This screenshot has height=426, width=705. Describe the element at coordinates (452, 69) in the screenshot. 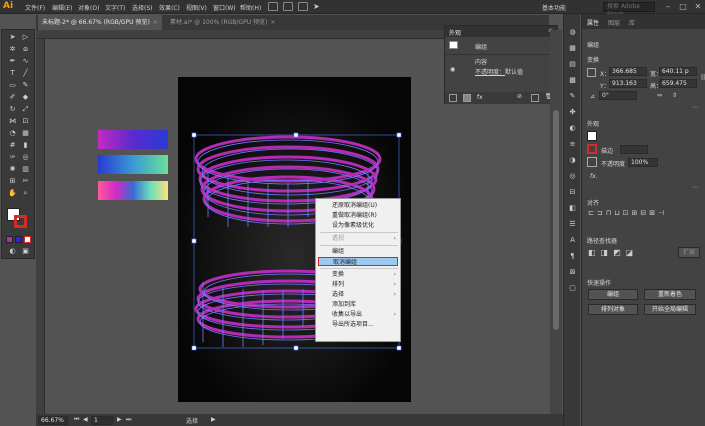

I see `visibility-eye-icon: ◉` at that location.